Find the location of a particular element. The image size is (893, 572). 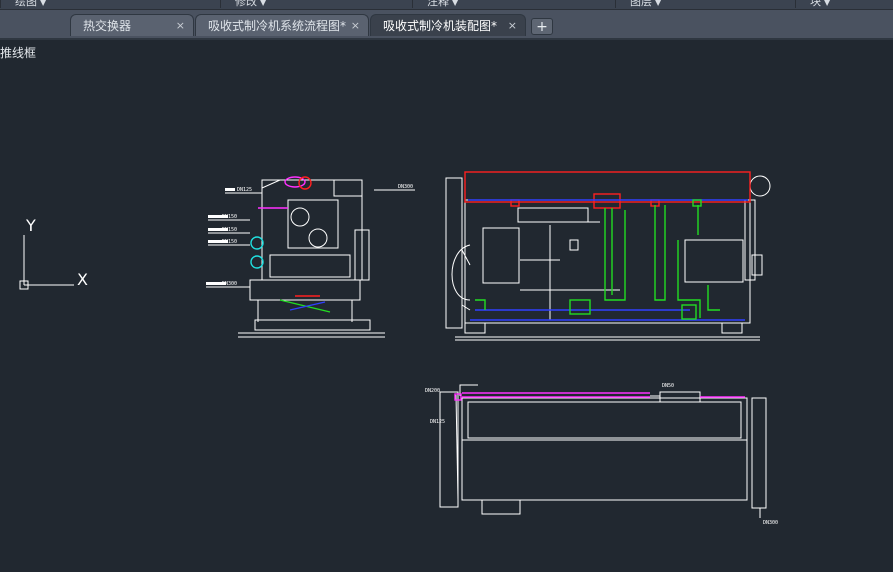

ribbon-panel-bar: 绘图 ▼ 修改 ▼ 注释 ▼ 图层 ▼ 块 ▼ is located at coordinates (446, 5).